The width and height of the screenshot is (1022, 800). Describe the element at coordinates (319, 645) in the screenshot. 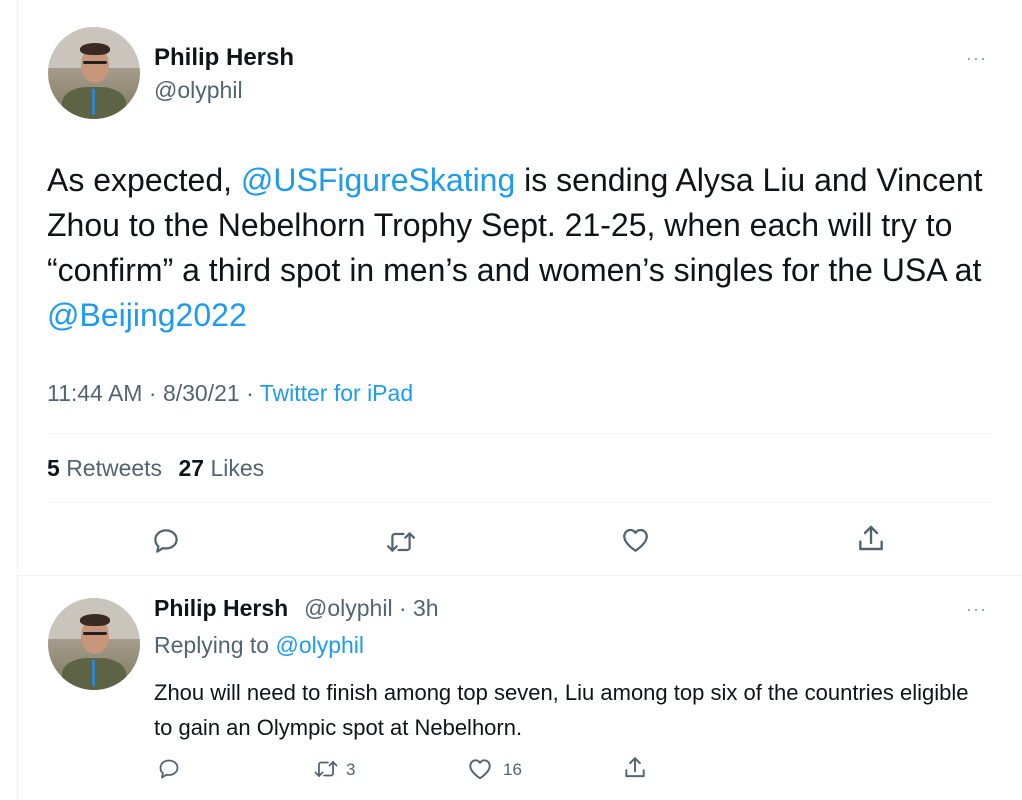

I see `replying-to-link: @olyphil` at that location.